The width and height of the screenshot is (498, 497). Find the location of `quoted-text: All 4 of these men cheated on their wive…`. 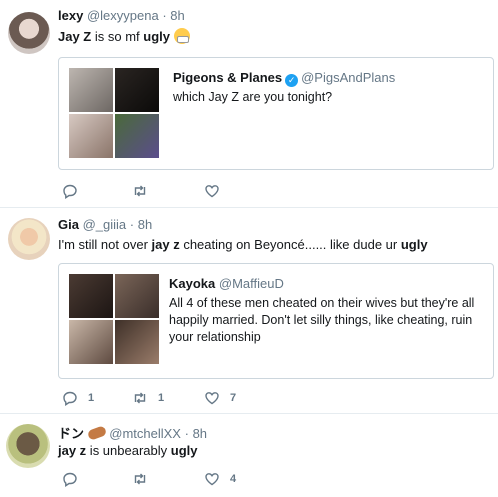

quoted-text: All 4 of these men cheated on their wive… is located at coordinates (329, 320).